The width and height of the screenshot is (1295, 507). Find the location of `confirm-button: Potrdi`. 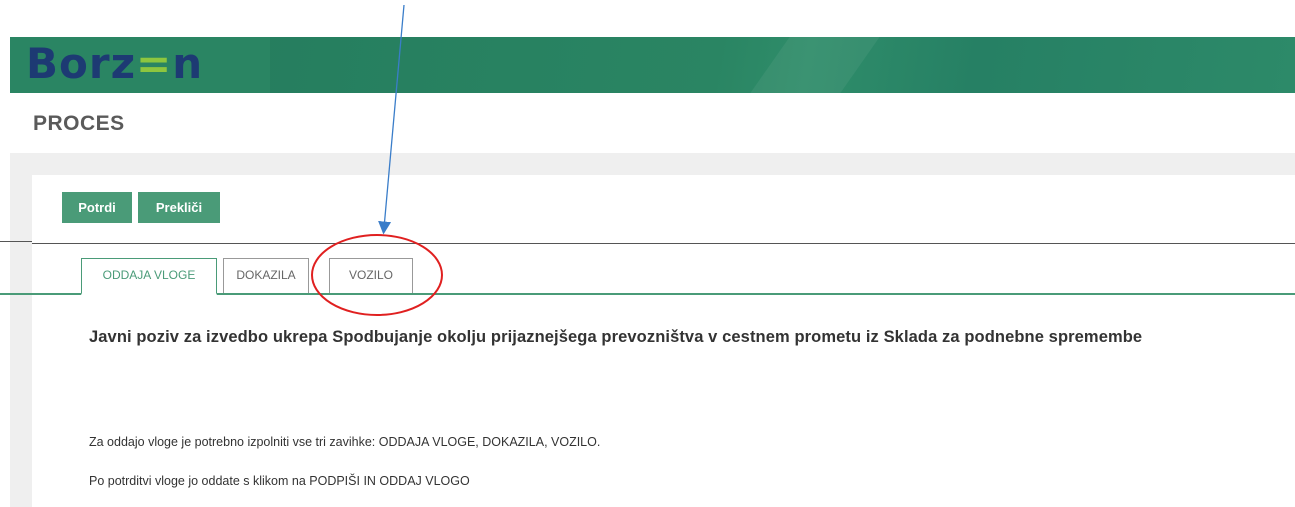

confirm-button: Potrdi is located at coordinates (97, 207).